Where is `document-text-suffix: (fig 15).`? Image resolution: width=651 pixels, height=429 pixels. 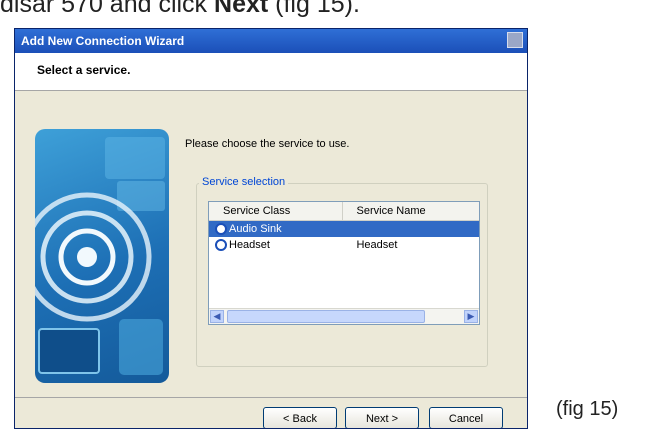
document-text-suffix: (fig 15). is located at coordinates (314, 9).